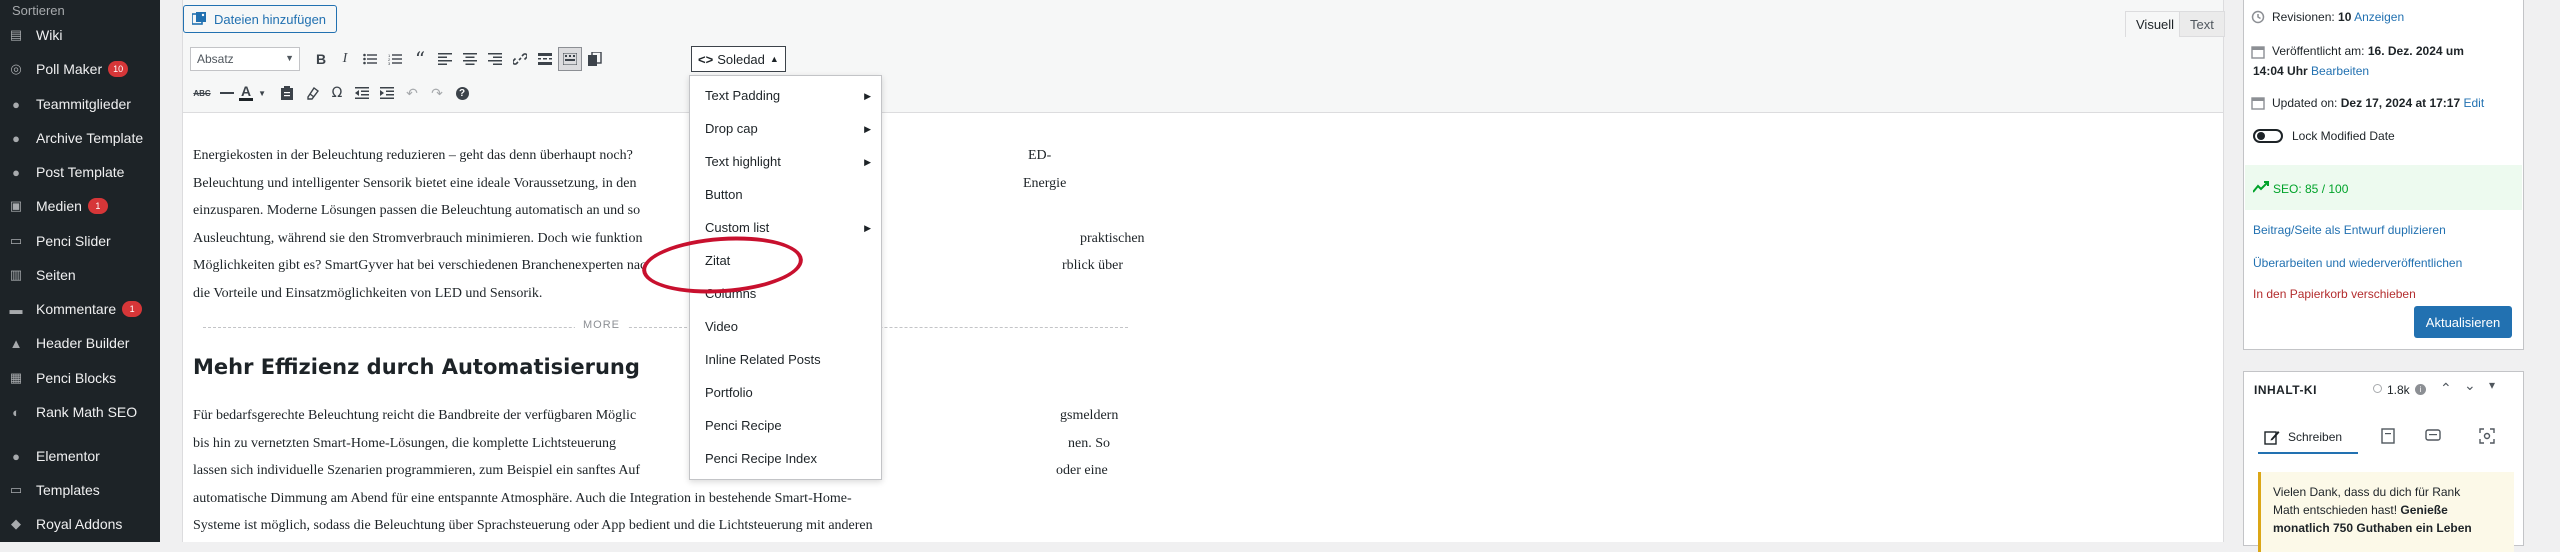 This screenshot has width=2560, height=552. Describe the element at coordinates (2280, 71) in the screenshot. I see `published-time: 14:04 Uhr` at that location.